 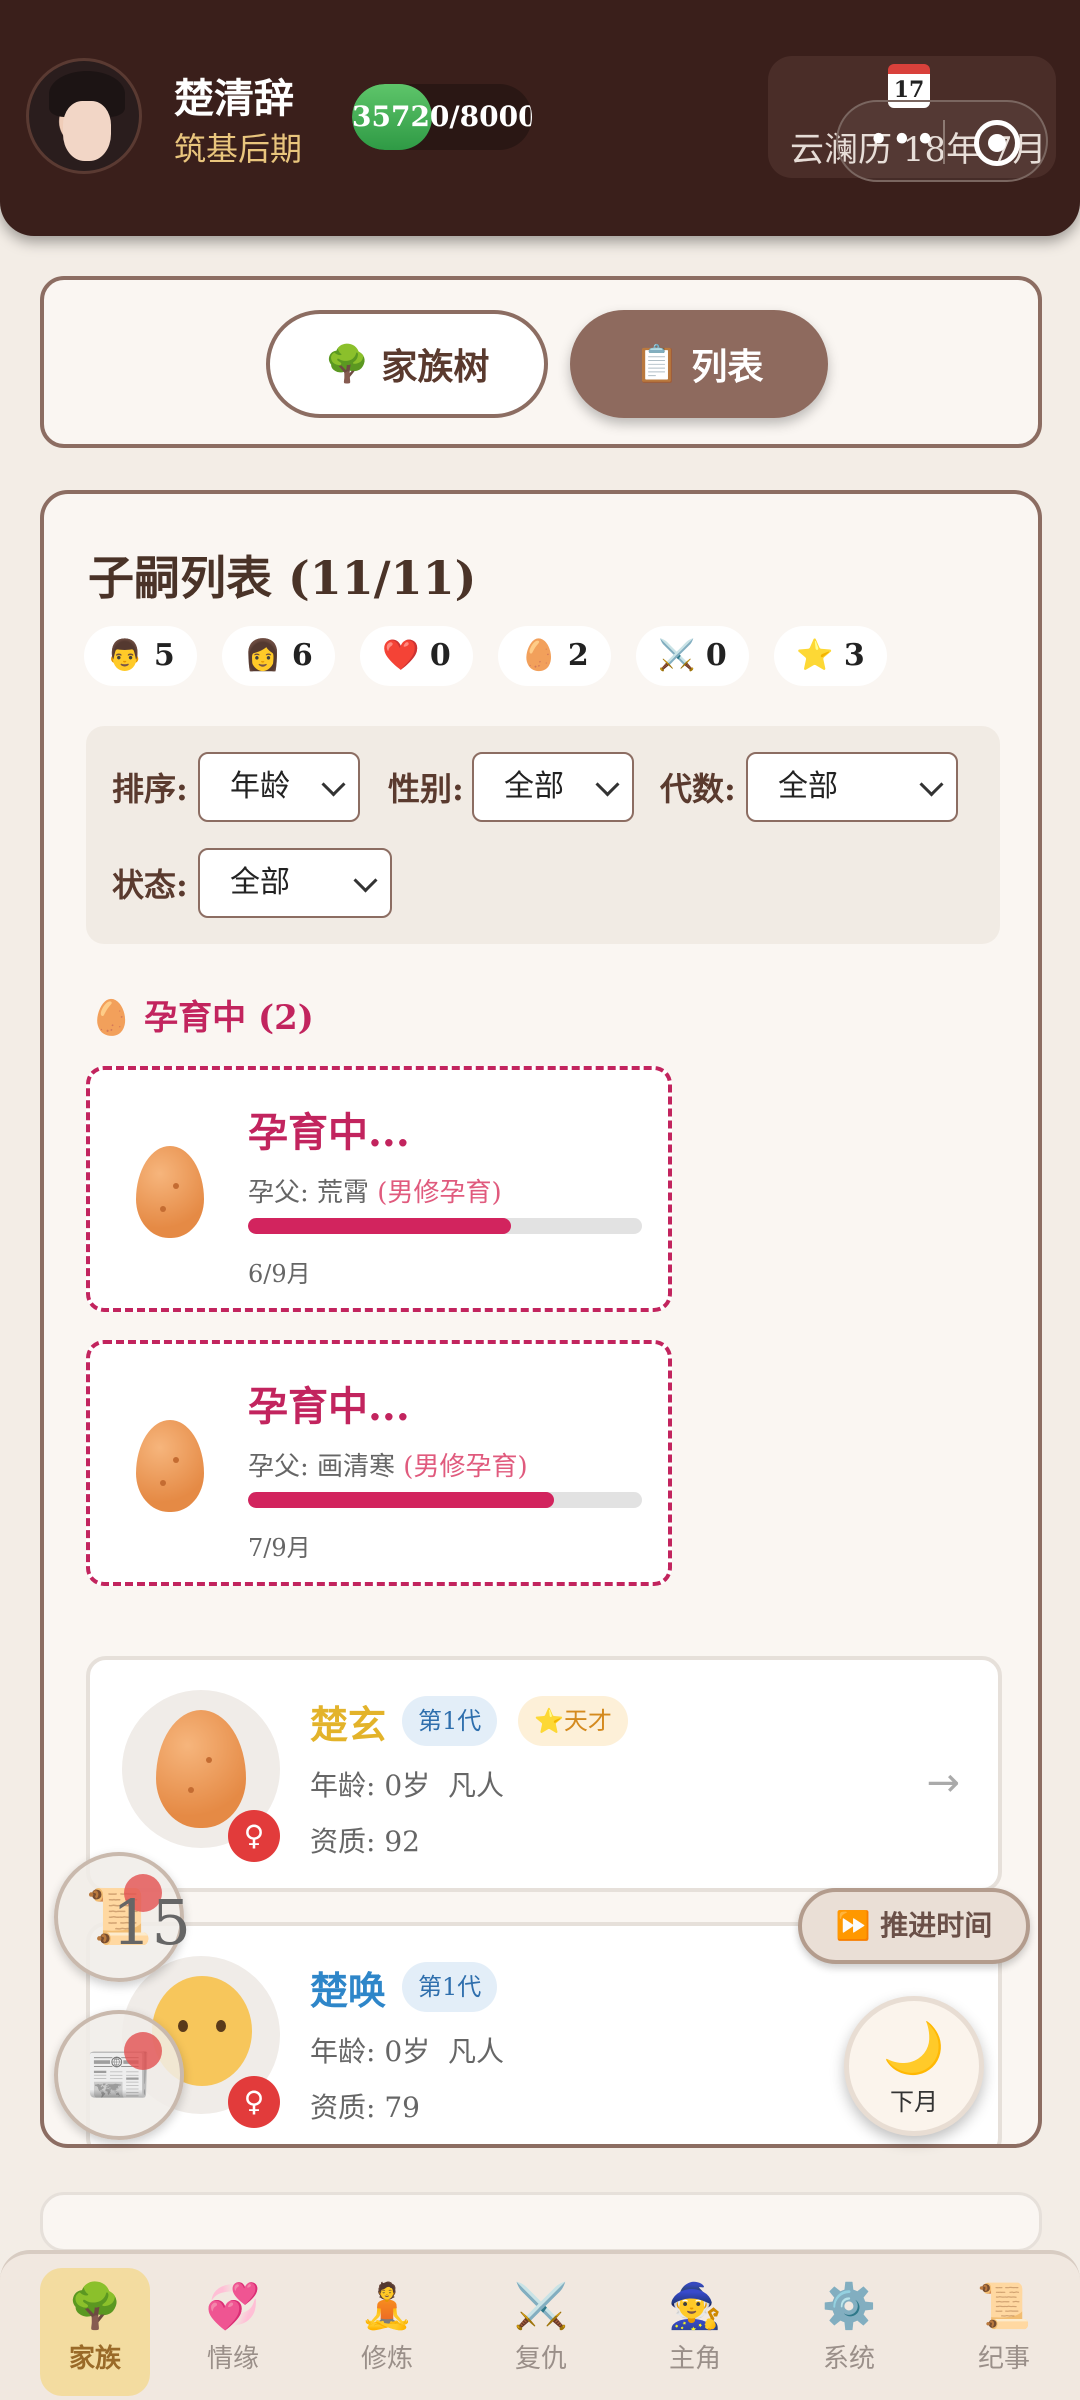 I want to click on newspaper-icon: 📰, so click(x=119, y=2074).